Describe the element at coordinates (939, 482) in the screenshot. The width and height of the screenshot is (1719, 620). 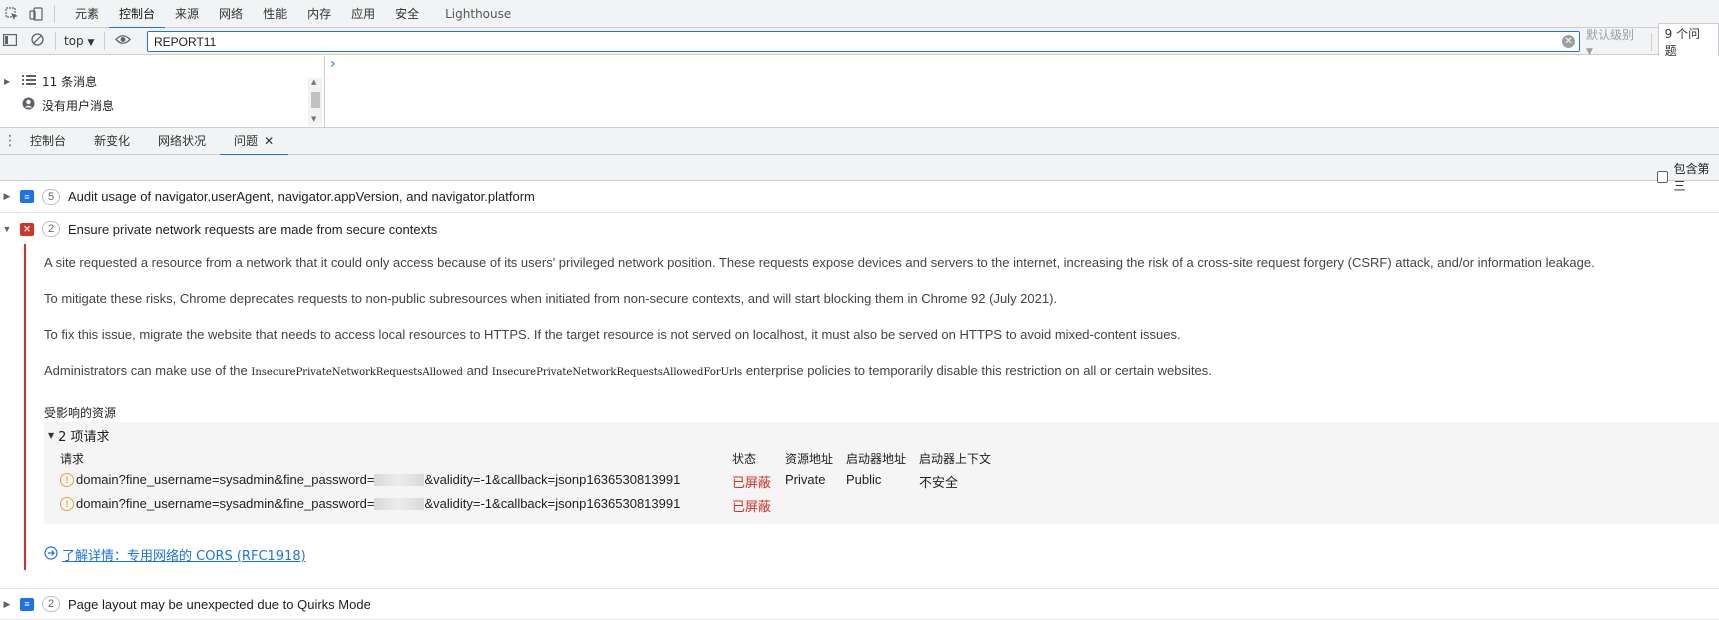
I see `initiator-context: 不安全` at that location.